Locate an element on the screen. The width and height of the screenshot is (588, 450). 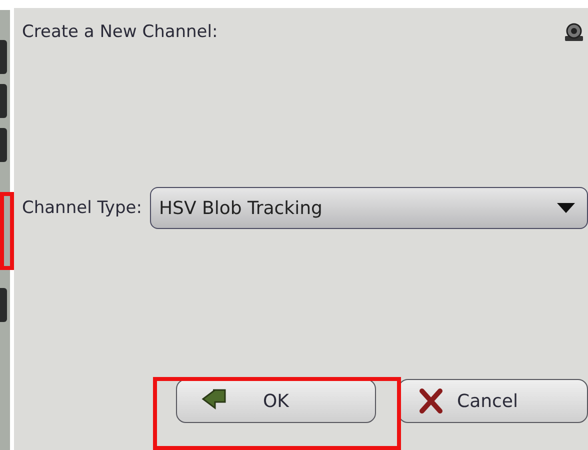
close-icon is located at coordinates (431, 401).